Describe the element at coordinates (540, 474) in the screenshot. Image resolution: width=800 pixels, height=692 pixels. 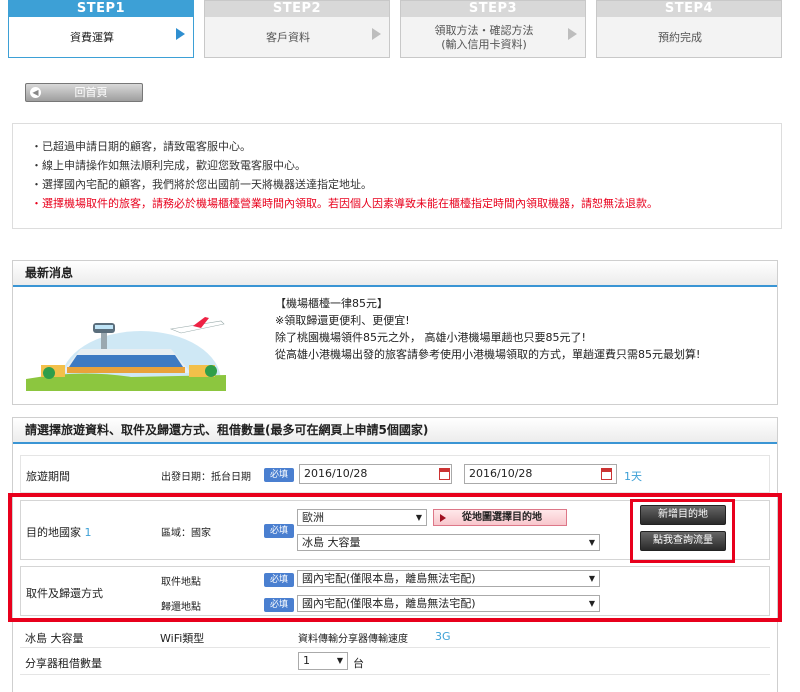
I see `end-date-input: 2016/10/28` at that location.